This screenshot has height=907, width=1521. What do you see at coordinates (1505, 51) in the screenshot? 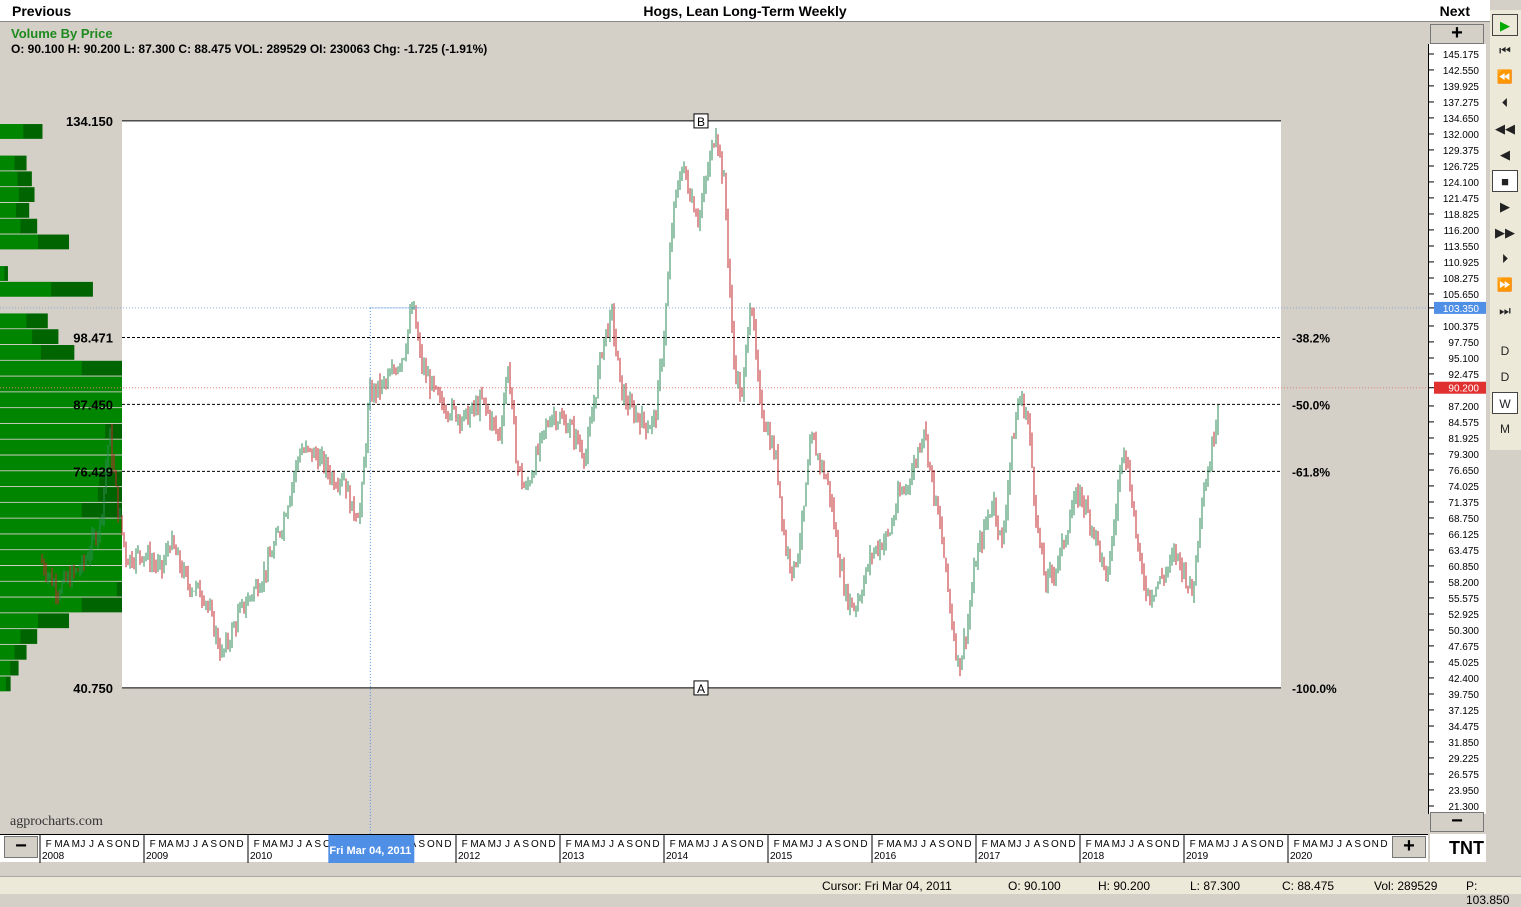
I see `first-icon: ⏮` at bounding box center [1505, 51].